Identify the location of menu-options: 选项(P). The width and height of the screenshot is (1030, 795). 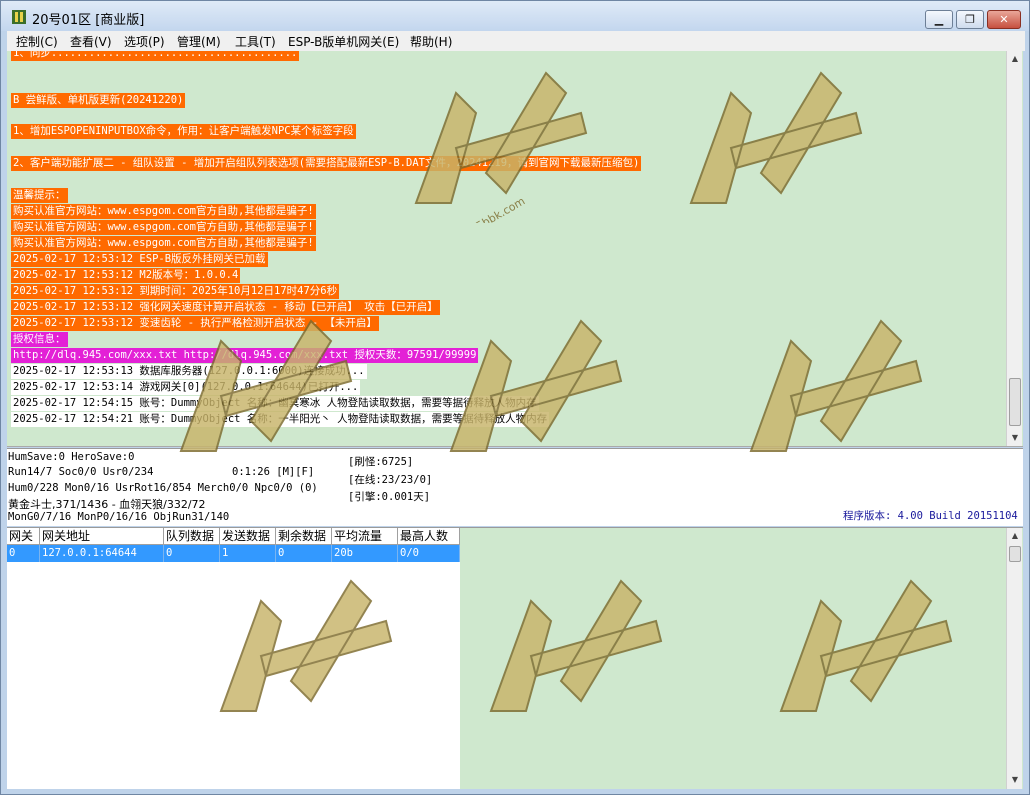
(144, 41).